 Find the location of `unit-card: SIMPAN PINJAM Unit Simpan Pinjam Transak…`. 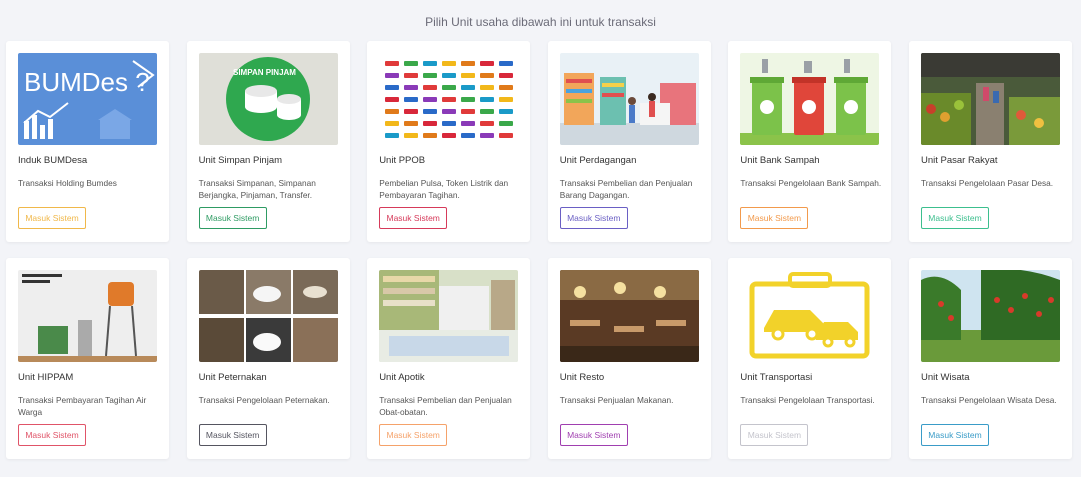

unit-card: SIMPAN PINJAM Unit Simpan Pinjam Transak… is located at coordinates (268, 141).